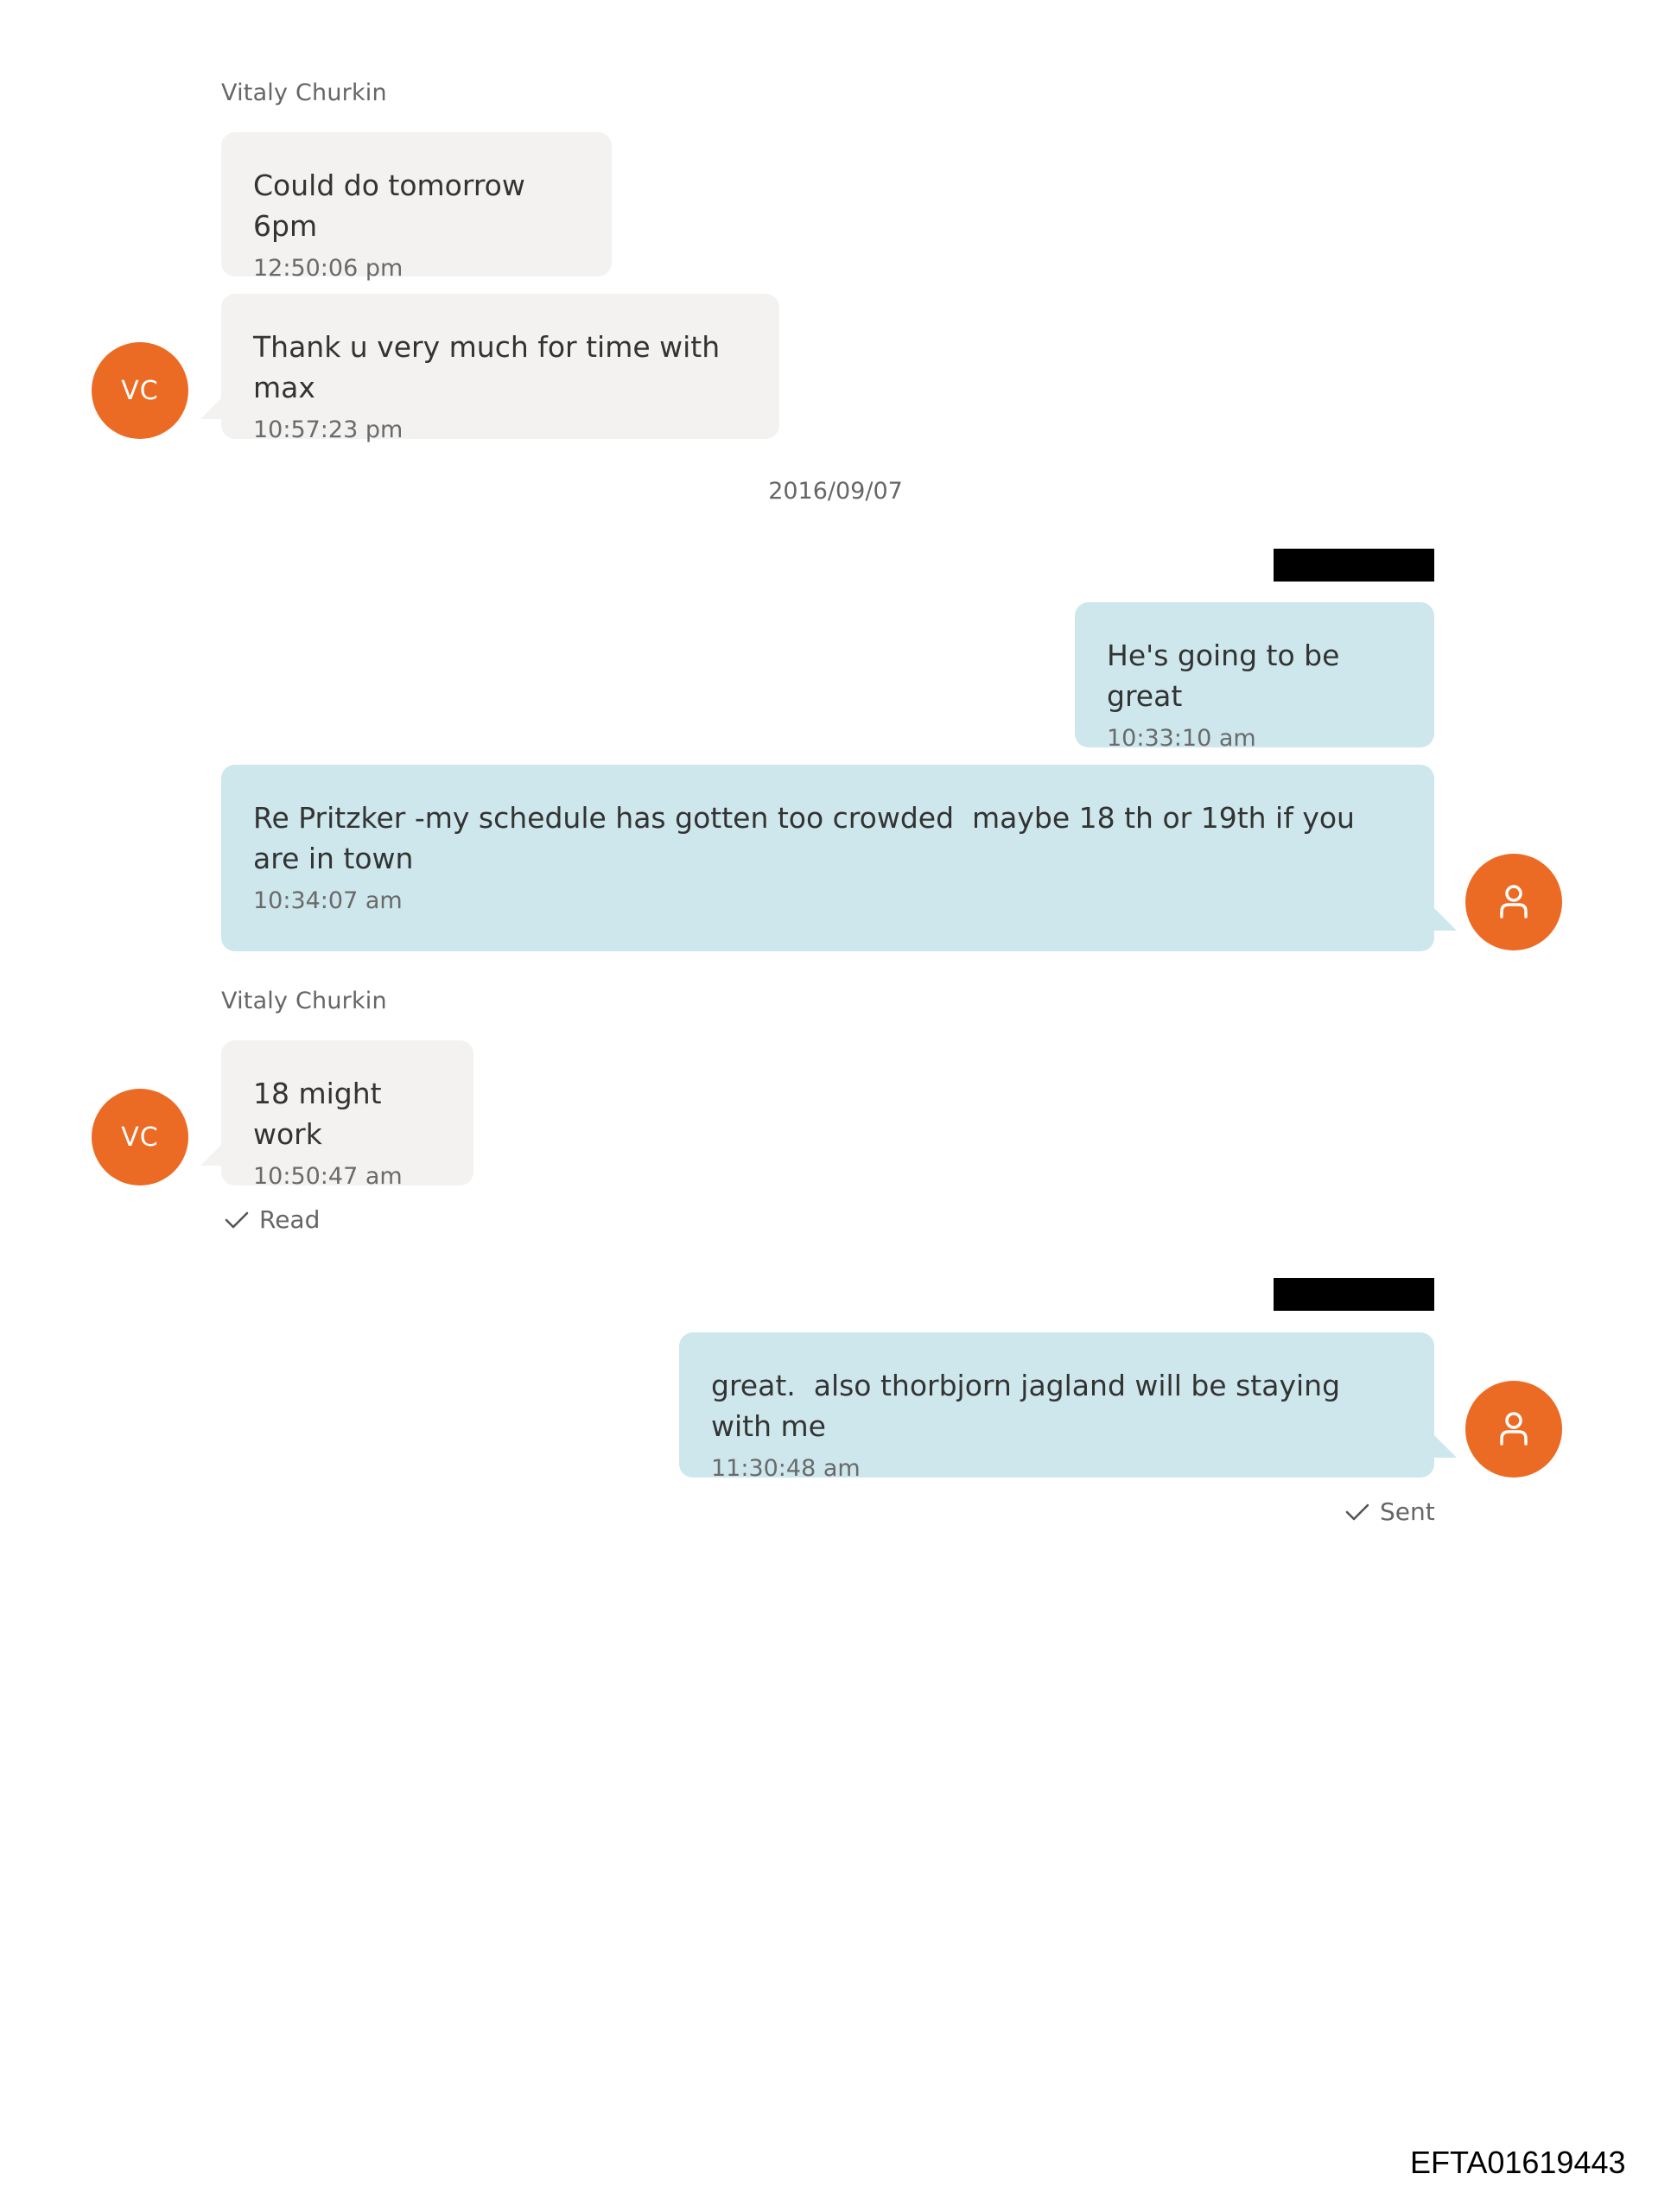 The width and height of the screenshot is (1671, 2212). What do you see at coordinates (1518, 2162) in the screenshot?
I see `document-id: EFTA01619443` at bounding box center [1518, 2162].